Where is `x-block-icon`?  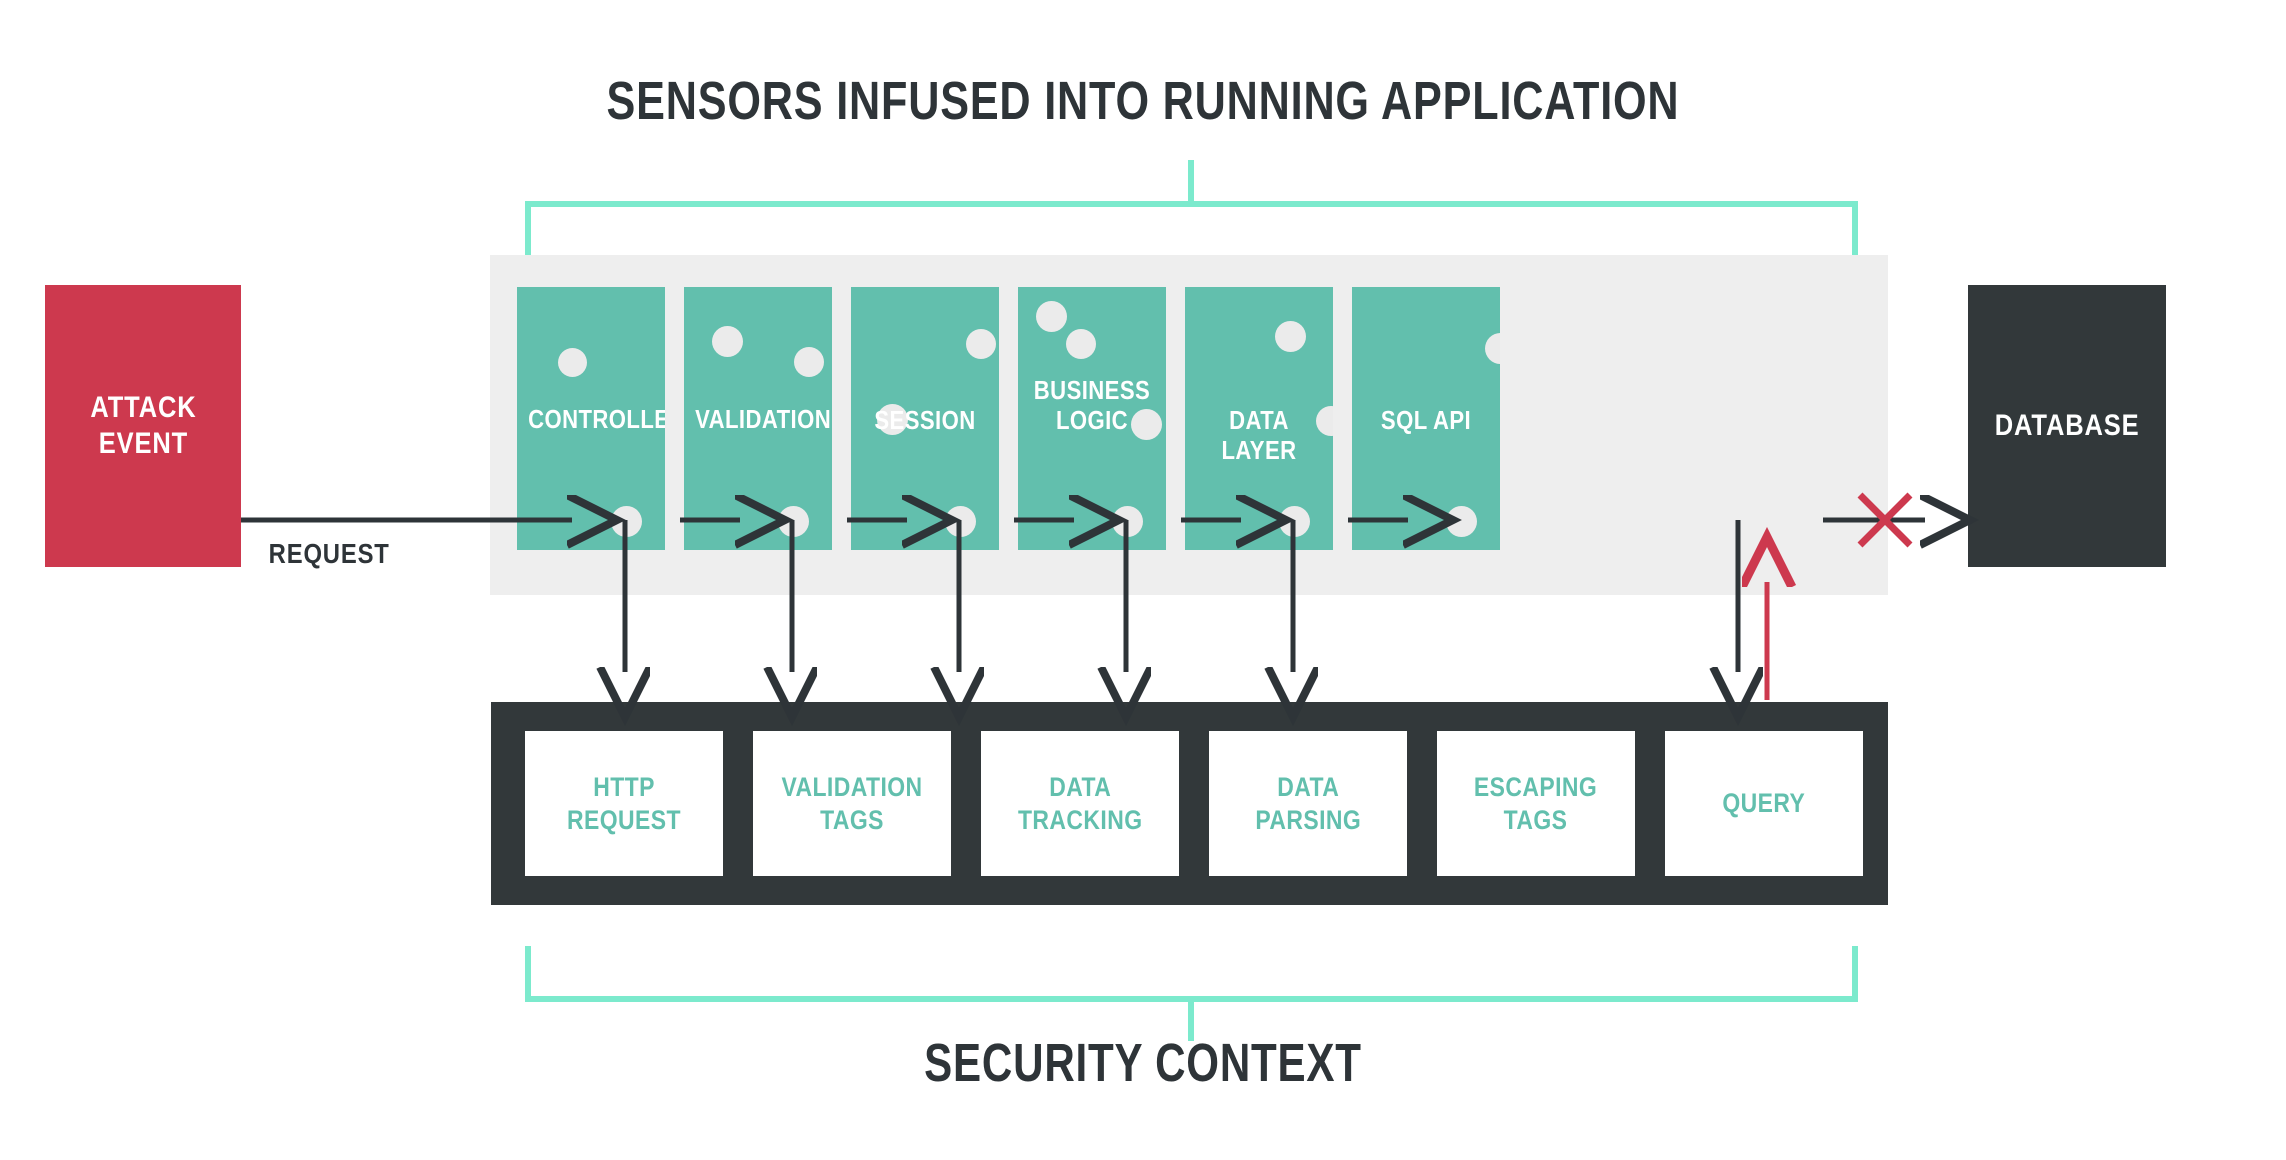 x-block-icon is located at coordinates (1885, 520).